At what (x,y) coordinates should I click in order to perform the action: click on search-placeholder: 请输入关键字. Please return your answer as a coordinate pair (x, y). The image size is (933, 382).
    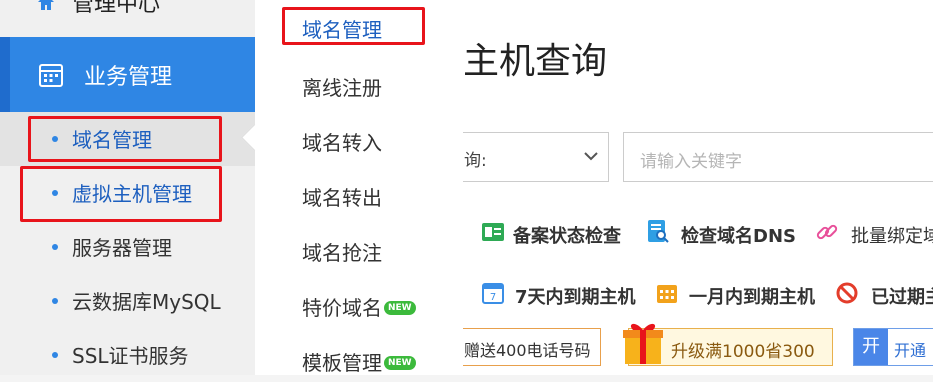
    Looking at the image, I should click on (691, 162).